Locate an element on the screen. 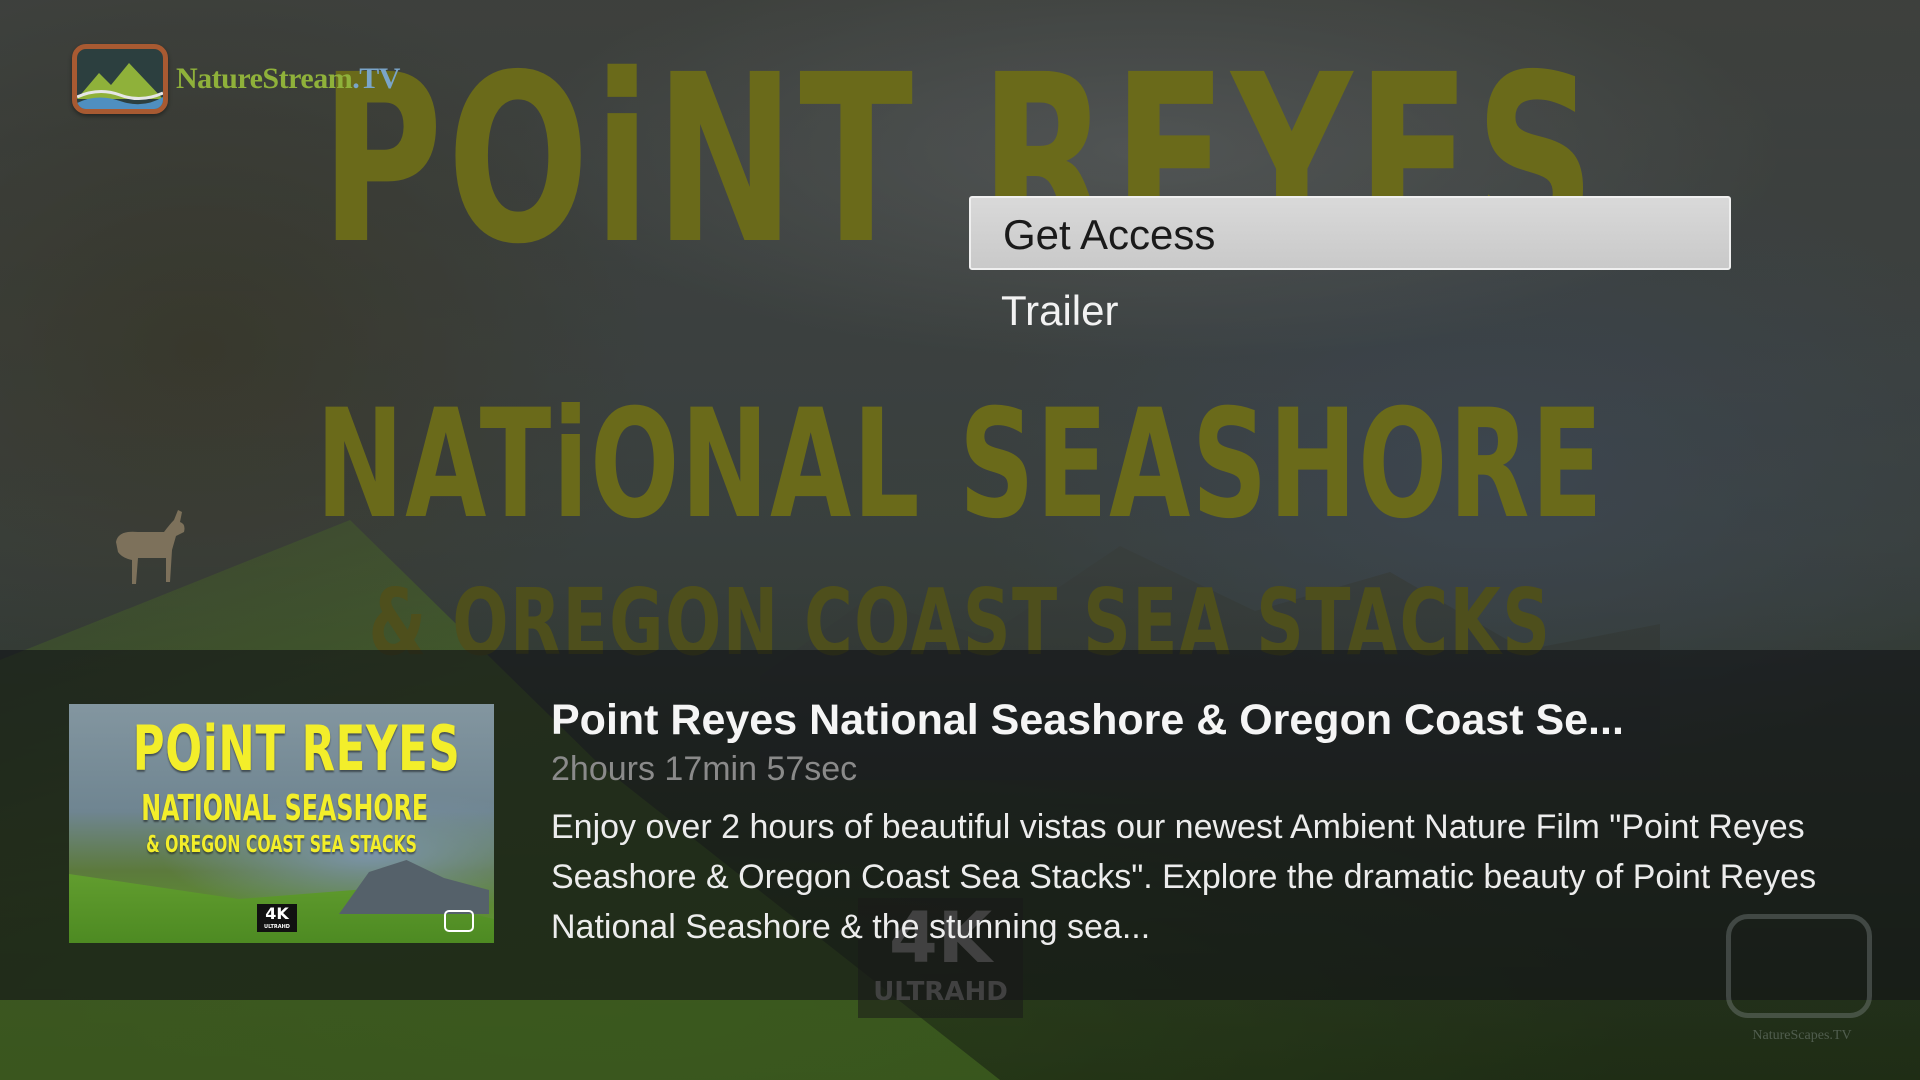 Image resolution: width=1920 pixels, height=1080 pixels. thumbnail-ultrahd-label: ULTRAHD is located at coordinates (277, 927).